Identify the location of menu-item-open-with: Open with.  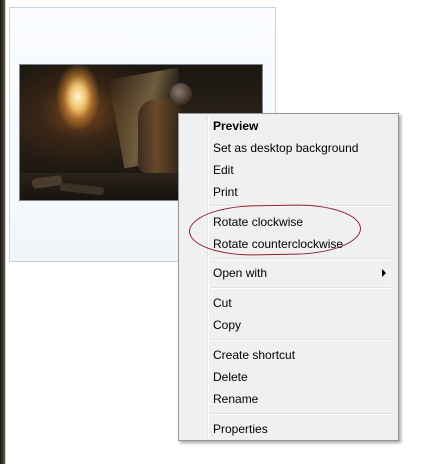
(288, 273).